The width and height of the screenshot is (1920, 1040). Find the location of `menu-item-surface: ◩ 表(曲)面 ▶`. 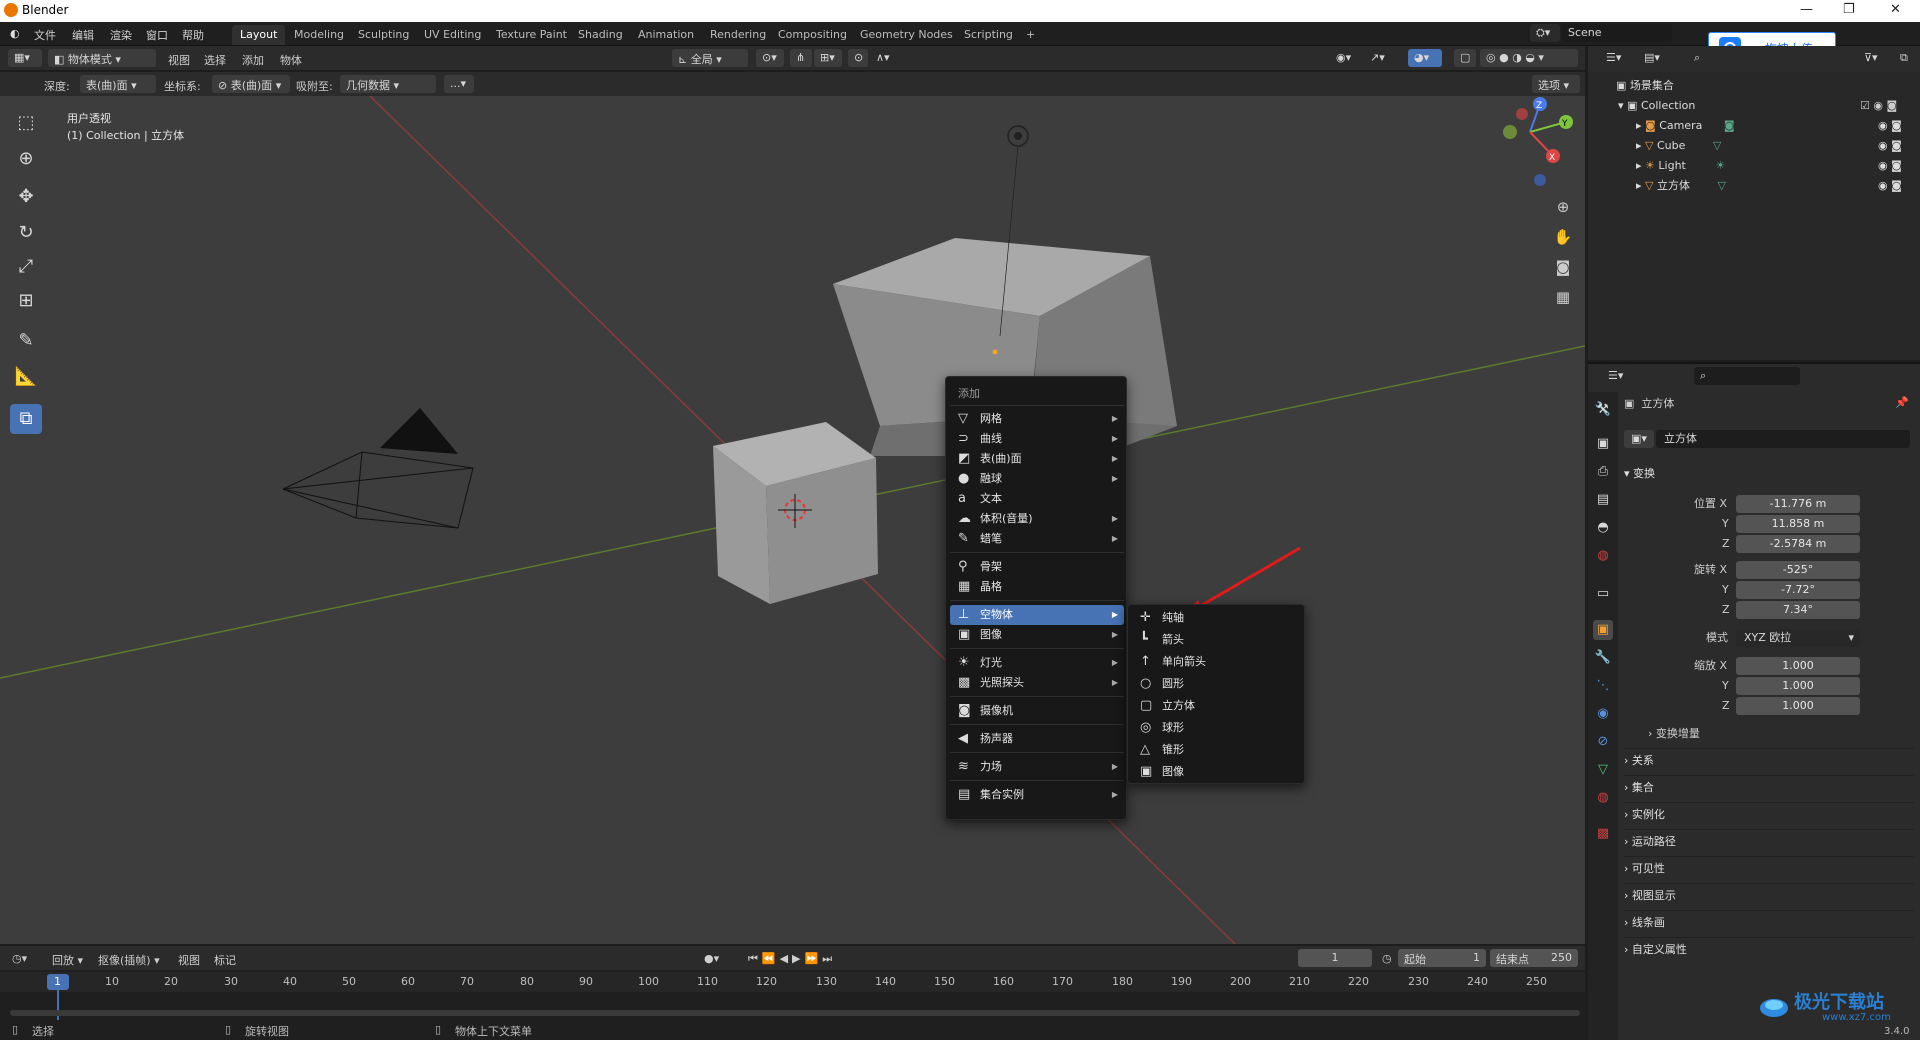

menu-item-surface: ◩ 表(曲)面 ▶ is located at coordinates (1037, 459).